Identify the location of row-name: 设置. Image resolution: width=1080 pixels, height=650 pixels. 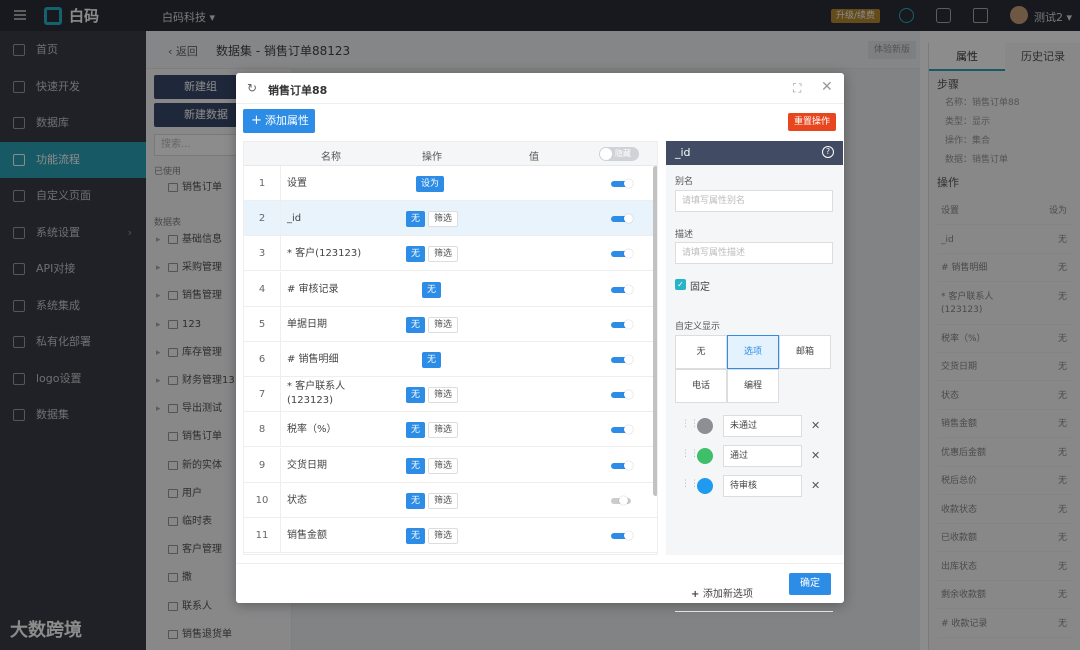
(297, 183).